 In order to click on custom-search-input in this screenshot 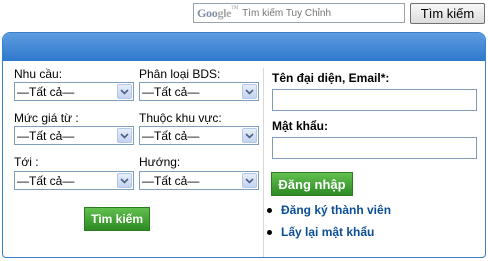, I will do `click(312, 13)`.